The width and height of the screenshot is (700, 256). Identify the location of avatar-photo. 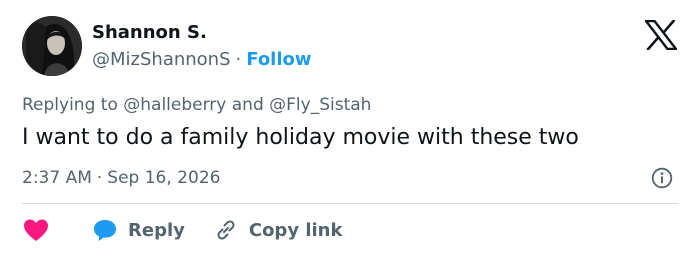
(52, 46).